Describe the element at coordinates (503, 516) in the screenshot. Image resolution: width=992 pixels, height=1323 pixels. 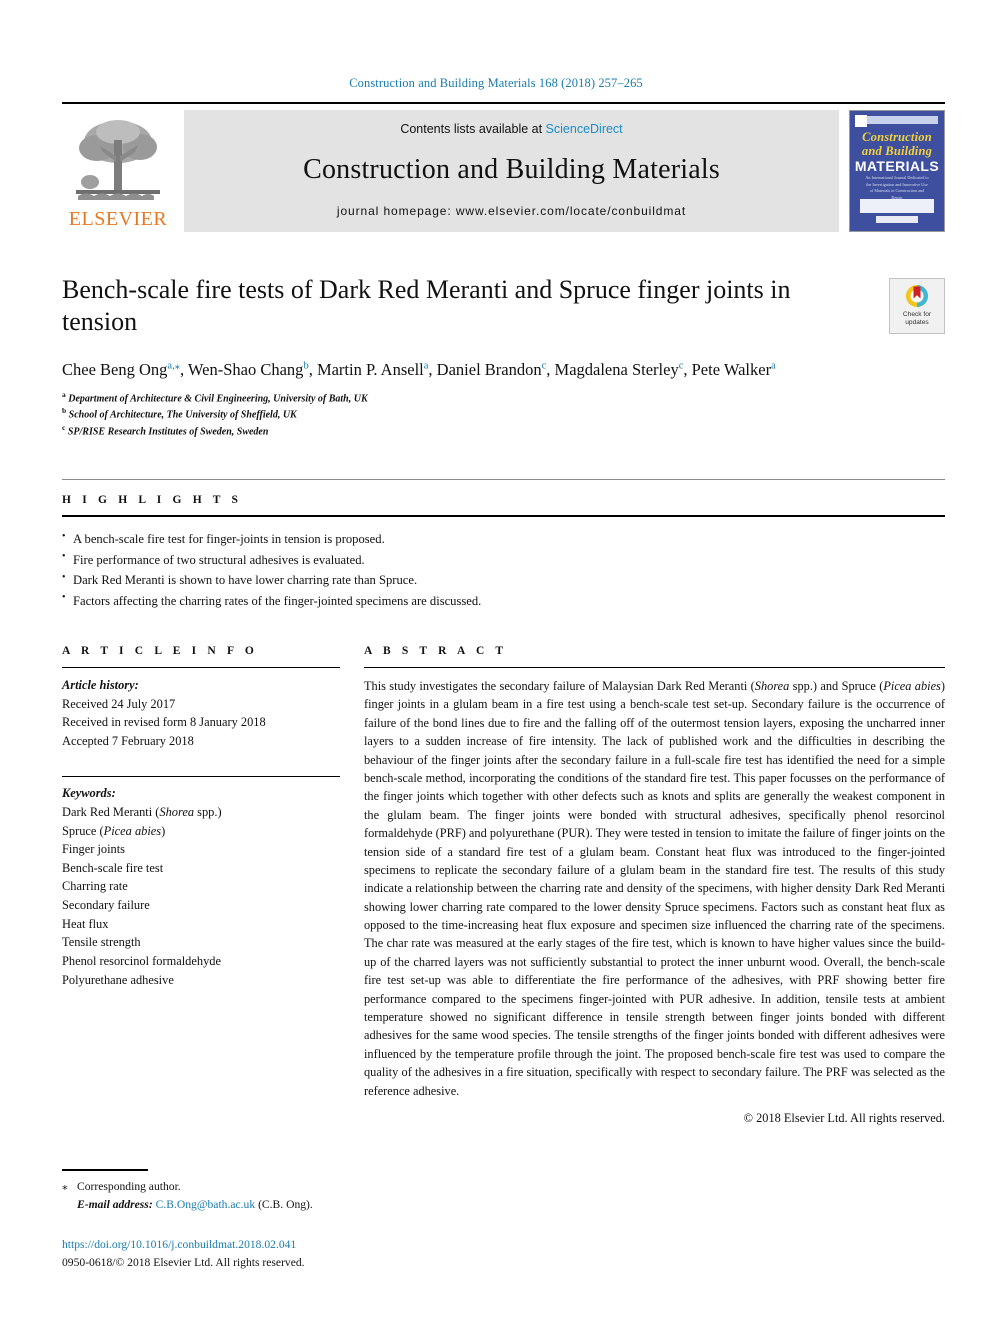
I see `highlights-bottom-rule` at that location.